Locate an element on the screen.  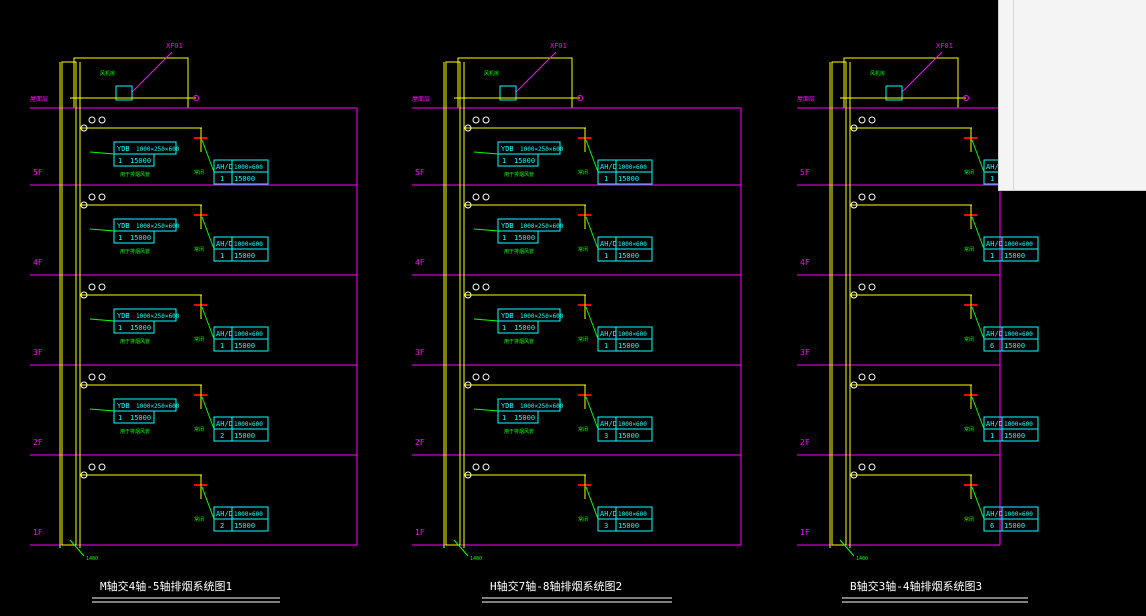
riser-shaft is located at coordinates (453, 303).